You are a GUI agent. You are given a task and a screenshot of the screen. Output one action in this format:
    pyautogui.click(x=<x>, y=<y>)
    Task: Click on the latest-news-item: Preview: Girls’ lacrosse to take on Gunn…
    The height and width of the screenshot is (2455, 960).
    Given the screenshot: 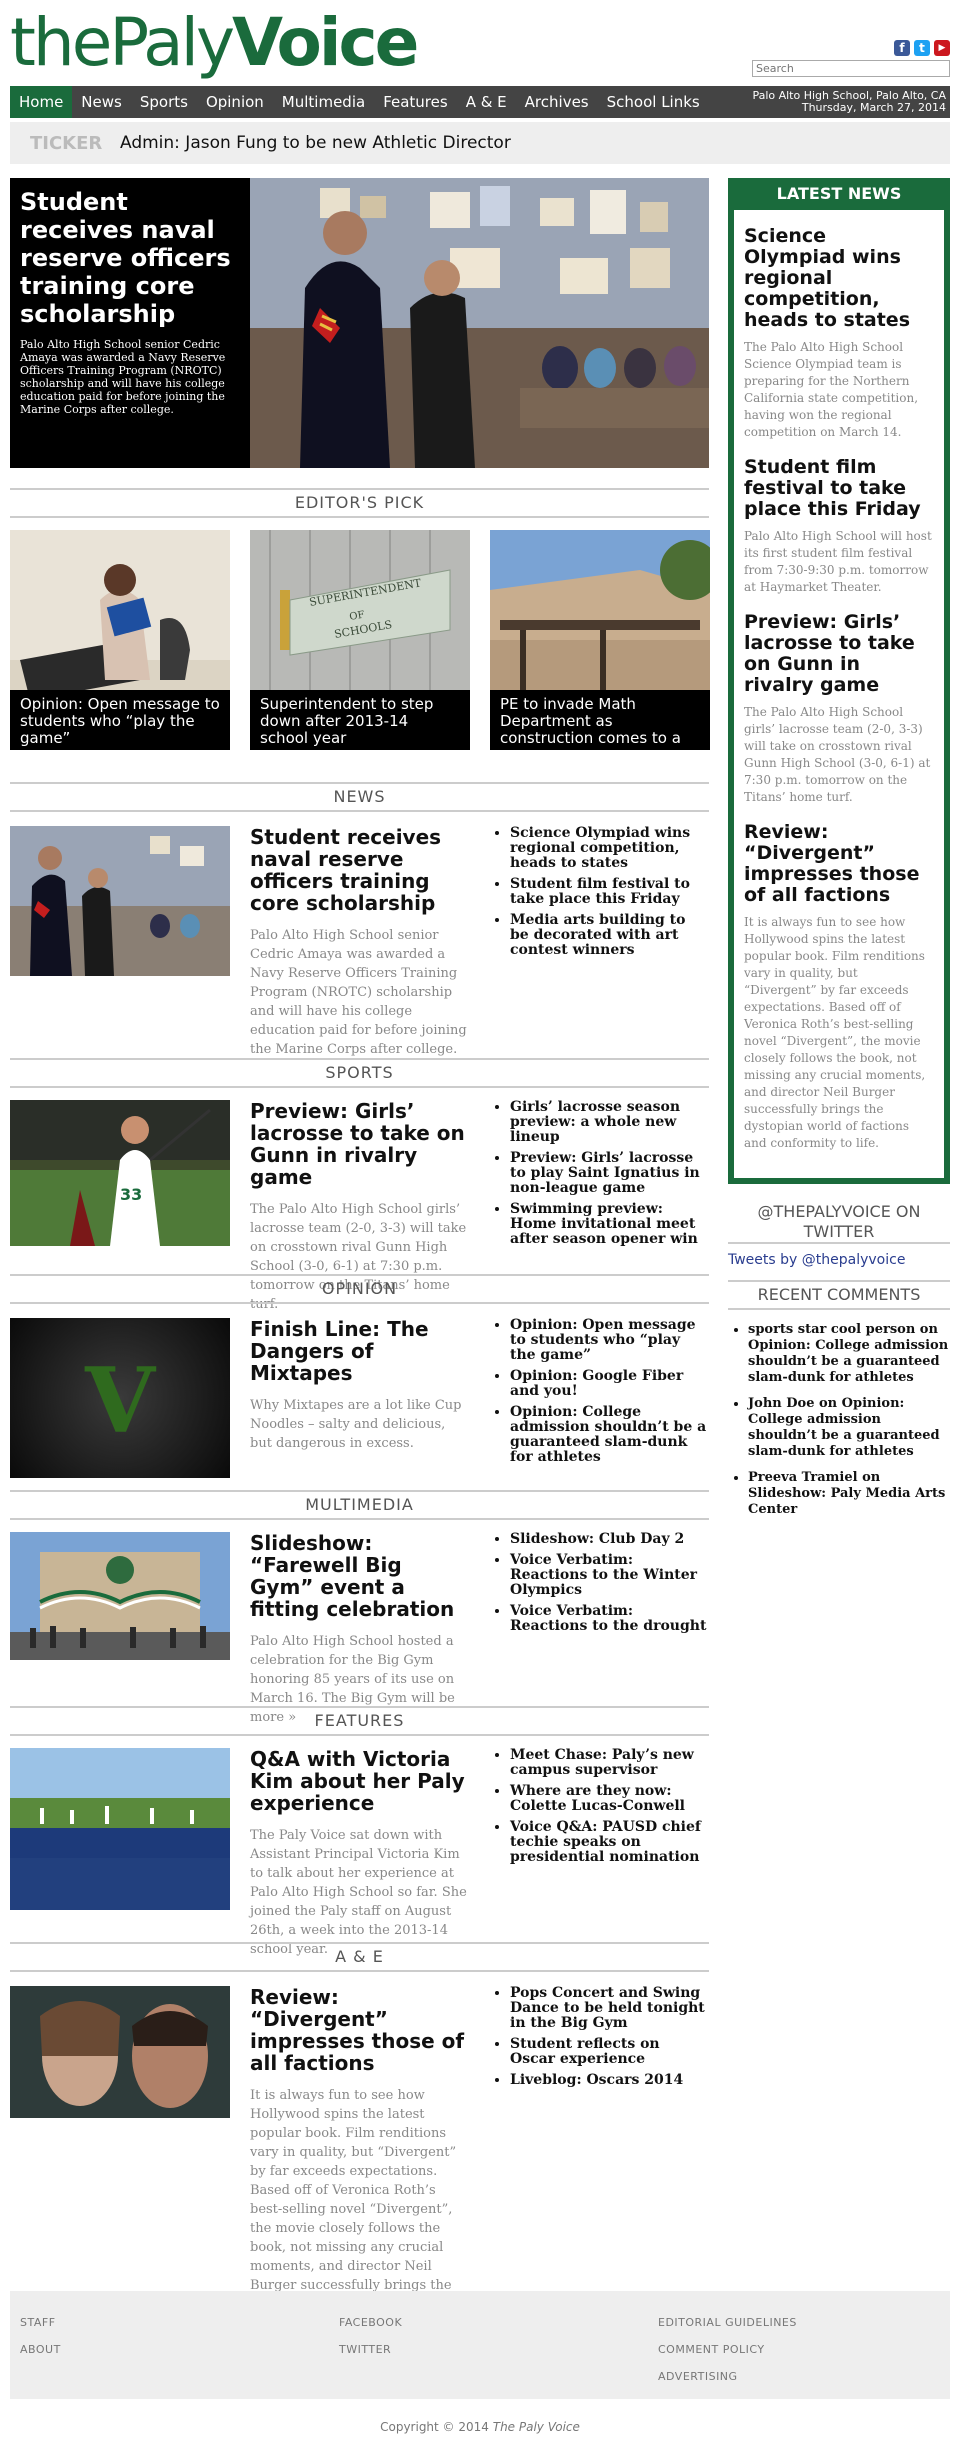 What is the action you would take?
    pyautogui.click(x=839, y=709)
    